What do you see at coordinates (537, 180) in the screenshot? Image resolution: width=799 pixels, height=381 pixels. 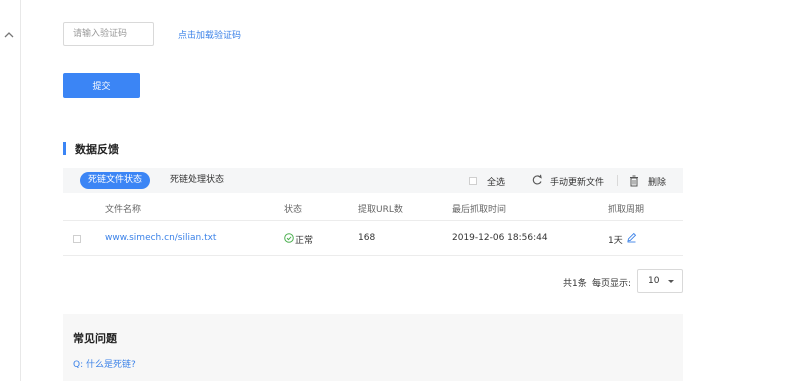 I see `refresh-icon` at bounding box center [537, 180].